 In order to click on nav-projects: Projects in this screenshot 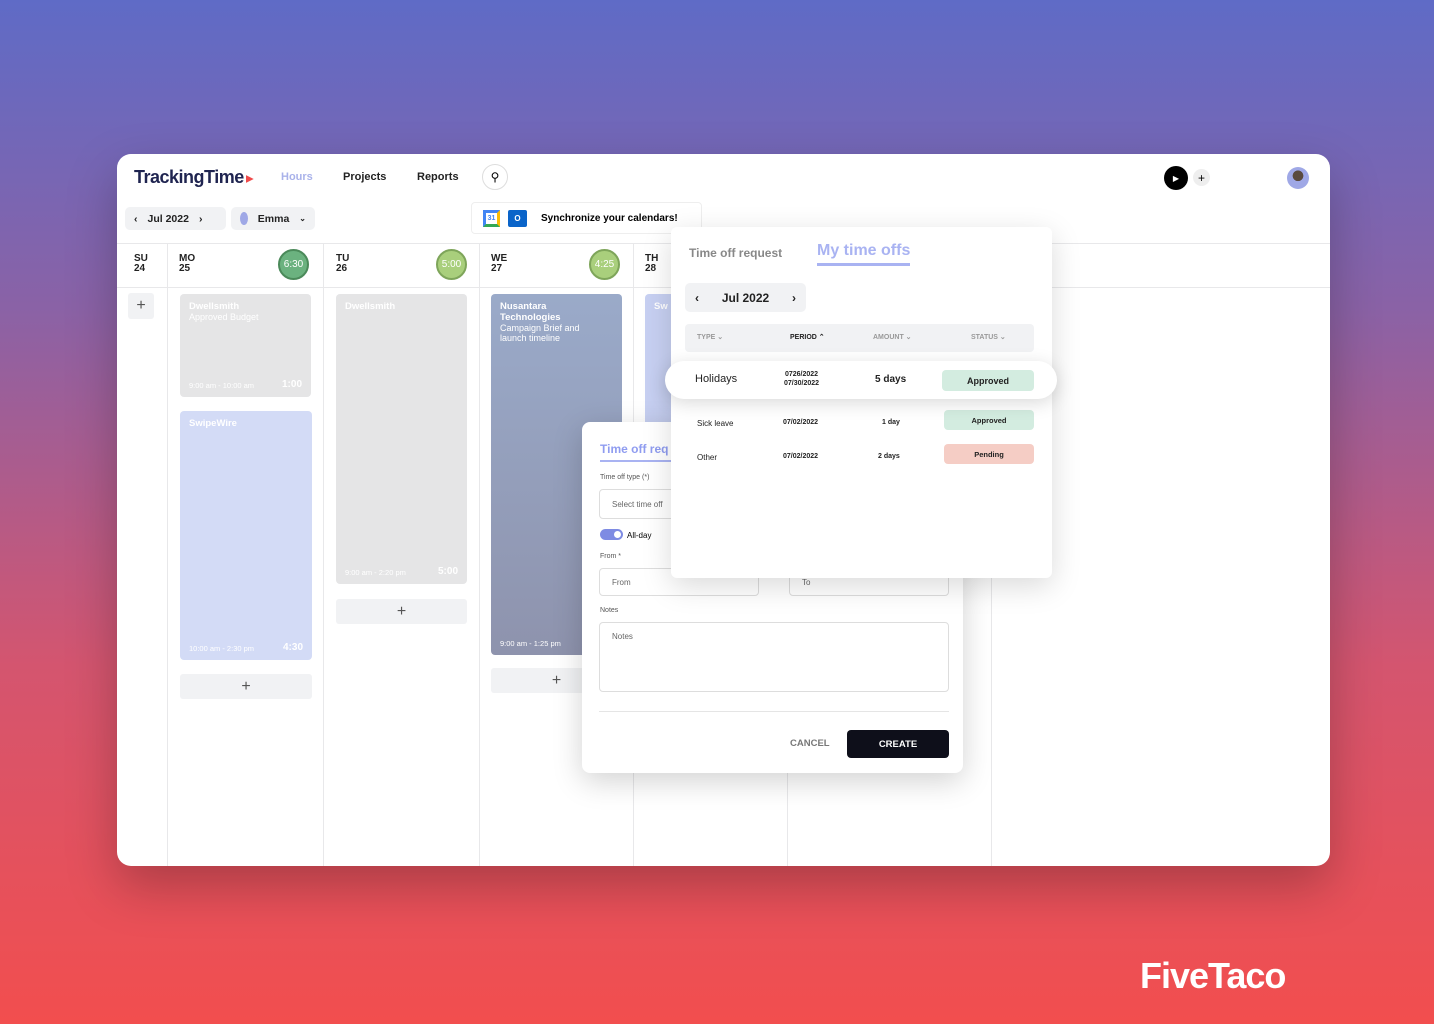, I will do `click(364, 177)`.